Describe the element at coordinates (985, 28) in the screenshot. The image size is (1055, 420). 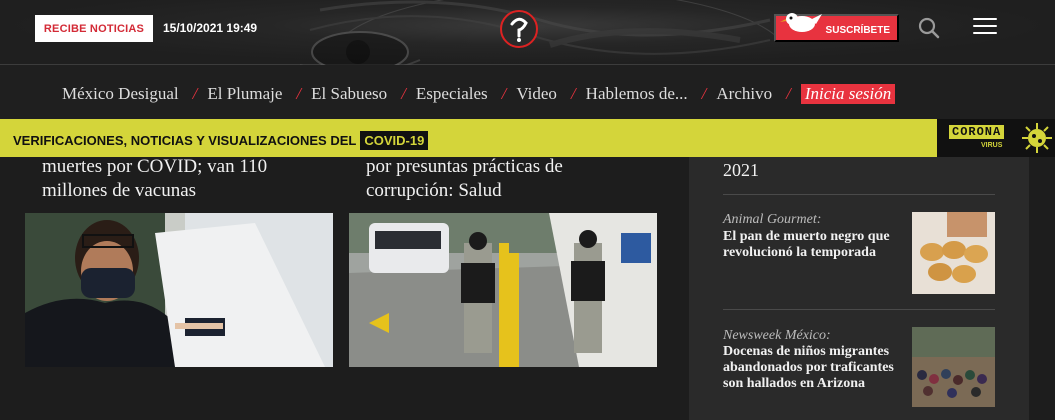
I see `hamburger-menu-icon` at that location.